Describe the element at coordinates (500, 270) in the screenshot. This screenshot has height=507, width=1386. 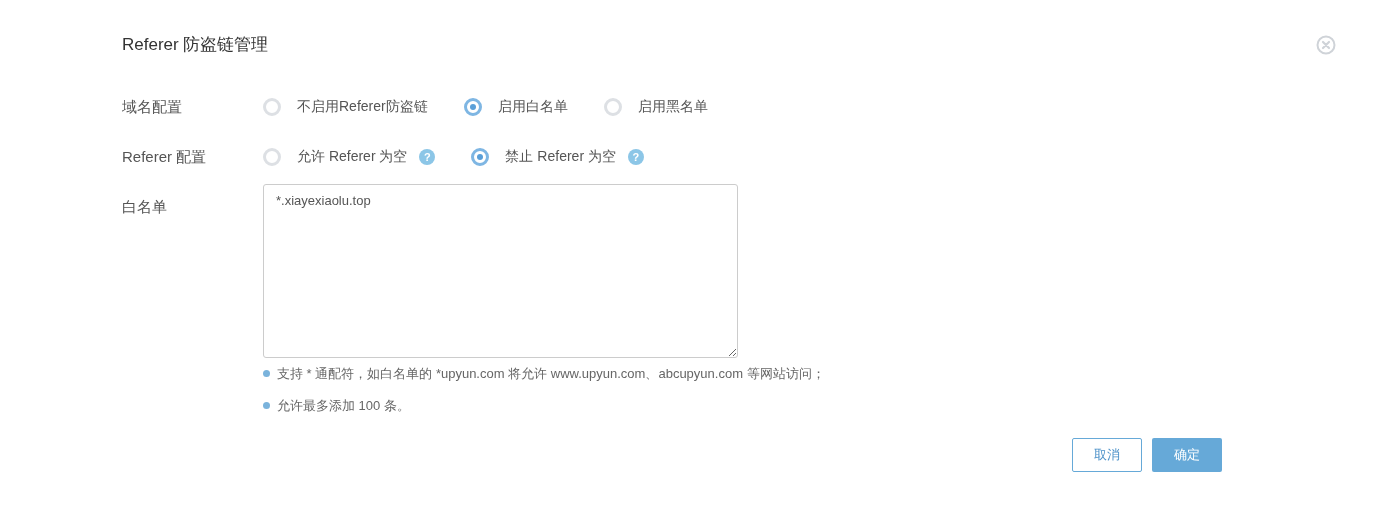
I see `whitelist-field: *.xiayexiaolu.top` at that location.